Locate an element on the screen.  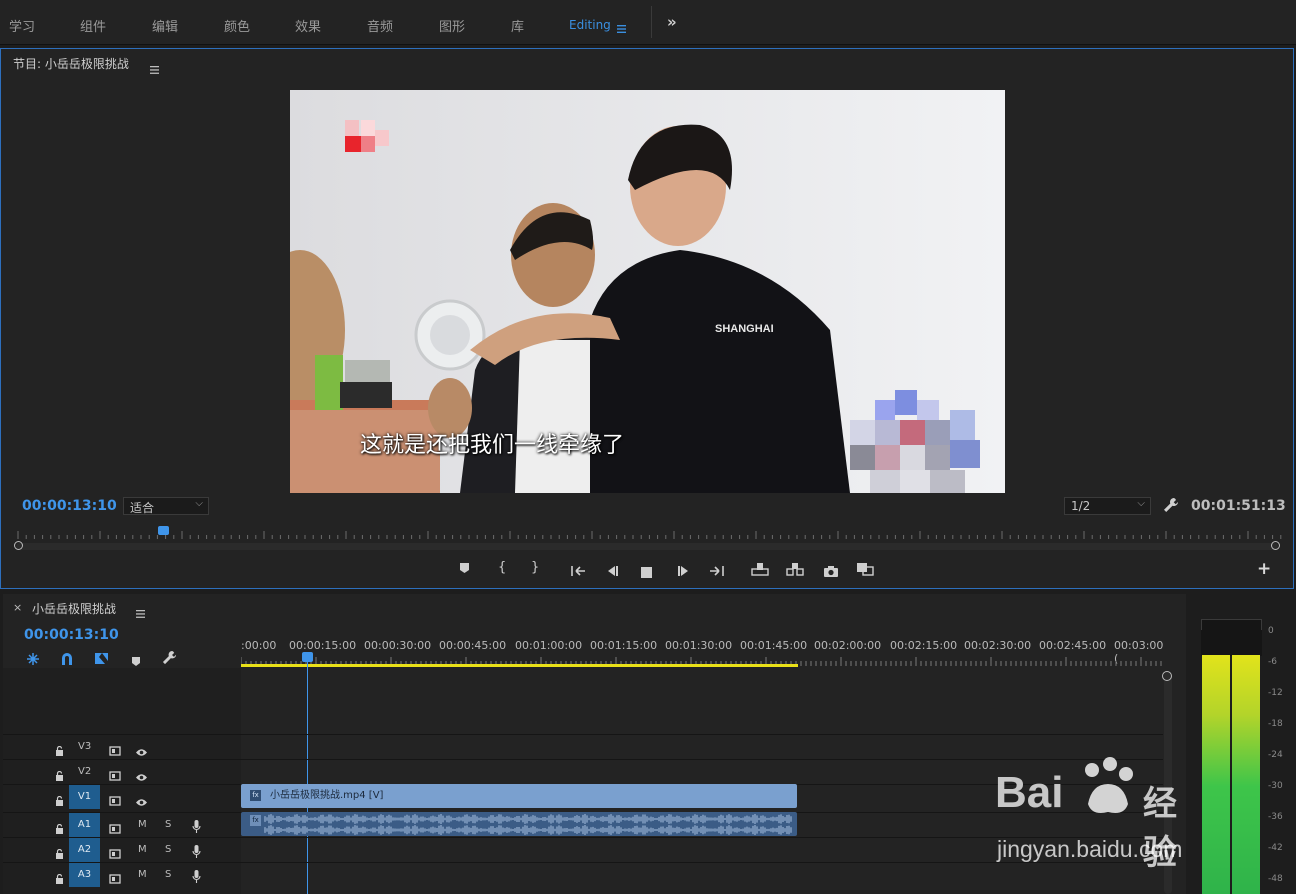
hamburger-icon is located at coordinates (621, 25).